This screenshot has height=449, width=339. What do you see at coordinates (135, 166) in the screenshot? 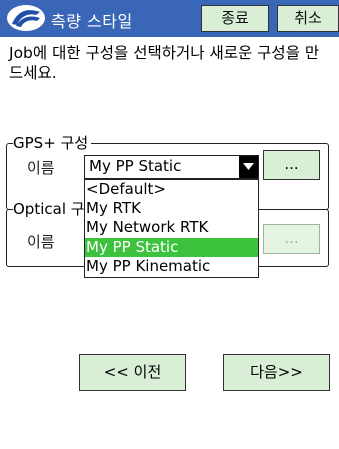
I see `gps-config-value: My PP Static` at bounding box center [135, 166].